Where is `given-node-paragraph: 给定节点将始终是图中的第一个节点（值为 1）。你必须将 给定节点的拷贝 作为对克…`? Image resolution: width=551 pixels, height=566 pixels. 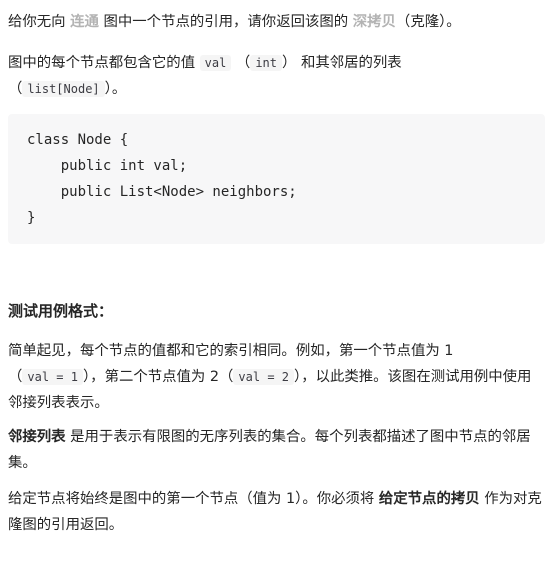
given-node-paragraph: 给定节点将始终是图中的第一个节点（值为 1）。你必须将 给定节点的拷贝 作为对克… is located at coordinates (276, 512).